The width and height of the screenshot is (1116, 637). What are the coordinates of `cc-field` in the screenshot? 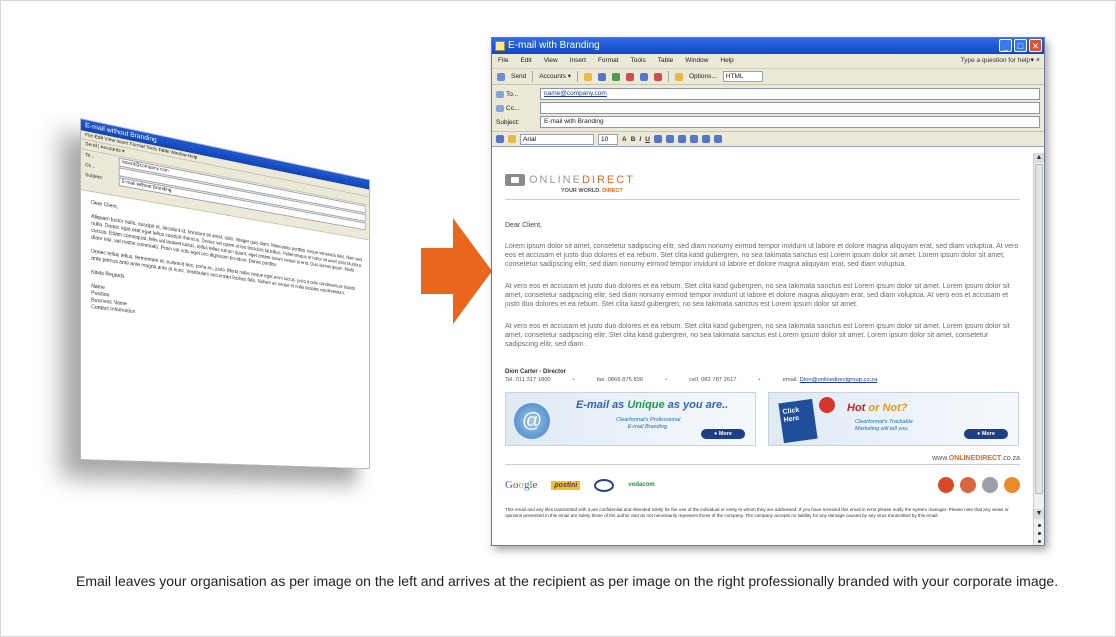 It's located at (790, 108).